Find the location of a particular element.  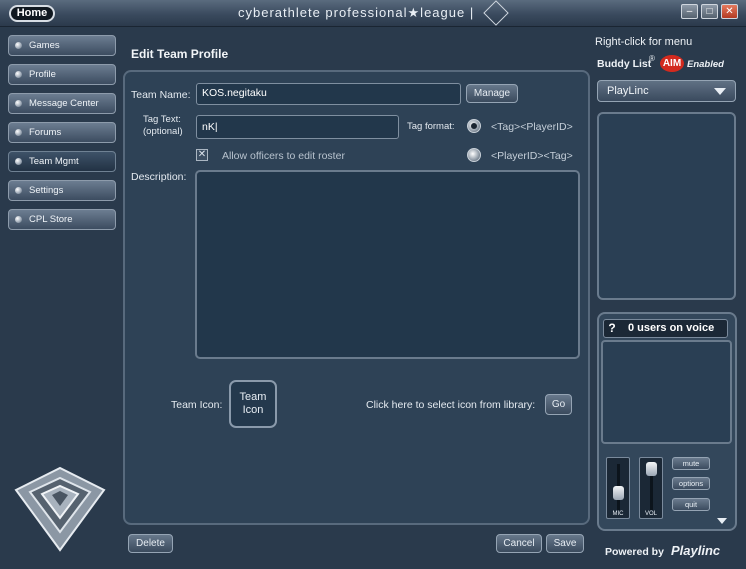

powered-by-label: Powered by is located at coordinates (634, 552).